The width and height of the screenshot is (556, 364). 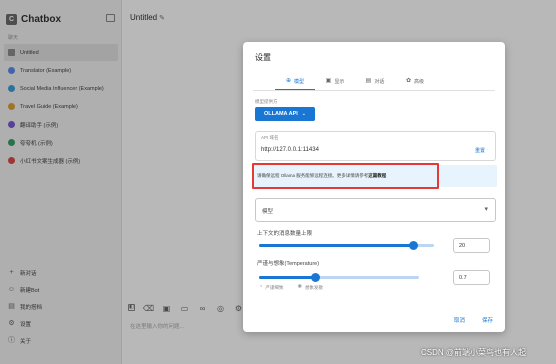 I want to click on settings-tabs: ⊕ 模型 ▣ 显示 ▤ 对话 ✿ 高级, so click(x=355, y=81).